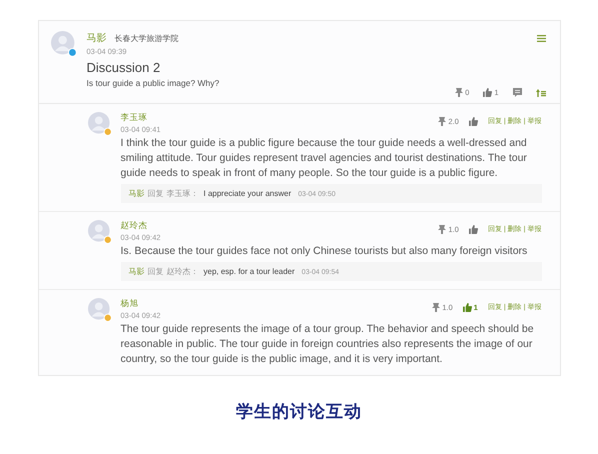 This screenshot has height=454, width=598. What do you see at coordinates (146, 38) in the screenshot?
I see `school-name: 长春大学旅游学院` at bounding box center [146, 38].